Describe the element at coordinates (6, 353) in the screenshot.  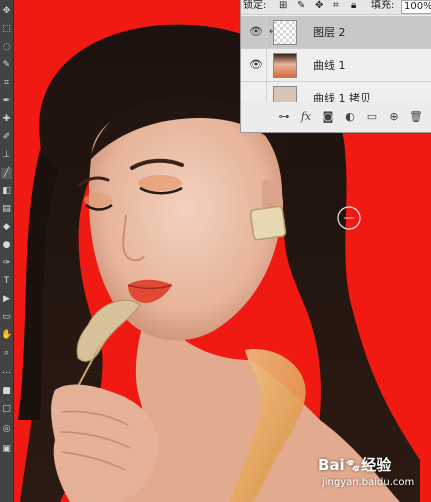
I see `zoom-tool-icon: ⌕` at that location.